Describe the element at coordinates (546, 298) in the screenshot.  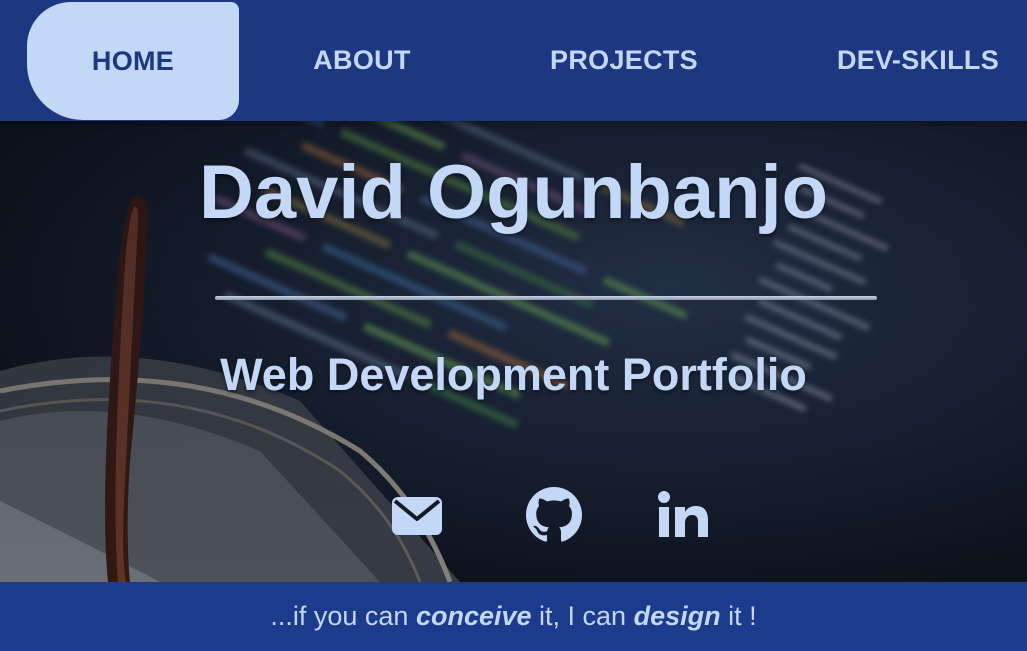
I see `hero-divider` at that location.